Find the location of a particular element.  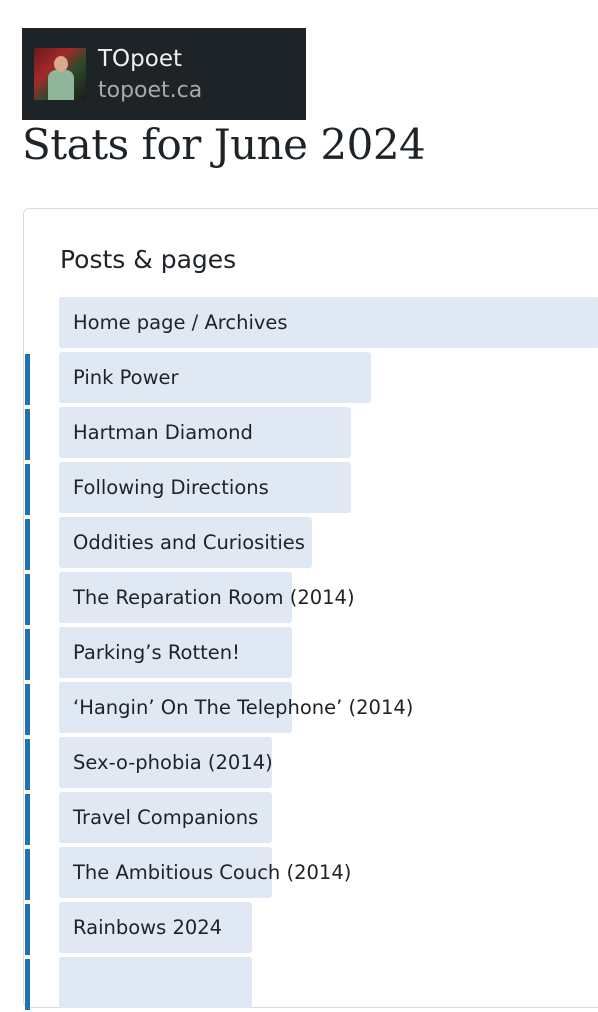

row-label: Home page / Archives is located at coordinates (180, 322).